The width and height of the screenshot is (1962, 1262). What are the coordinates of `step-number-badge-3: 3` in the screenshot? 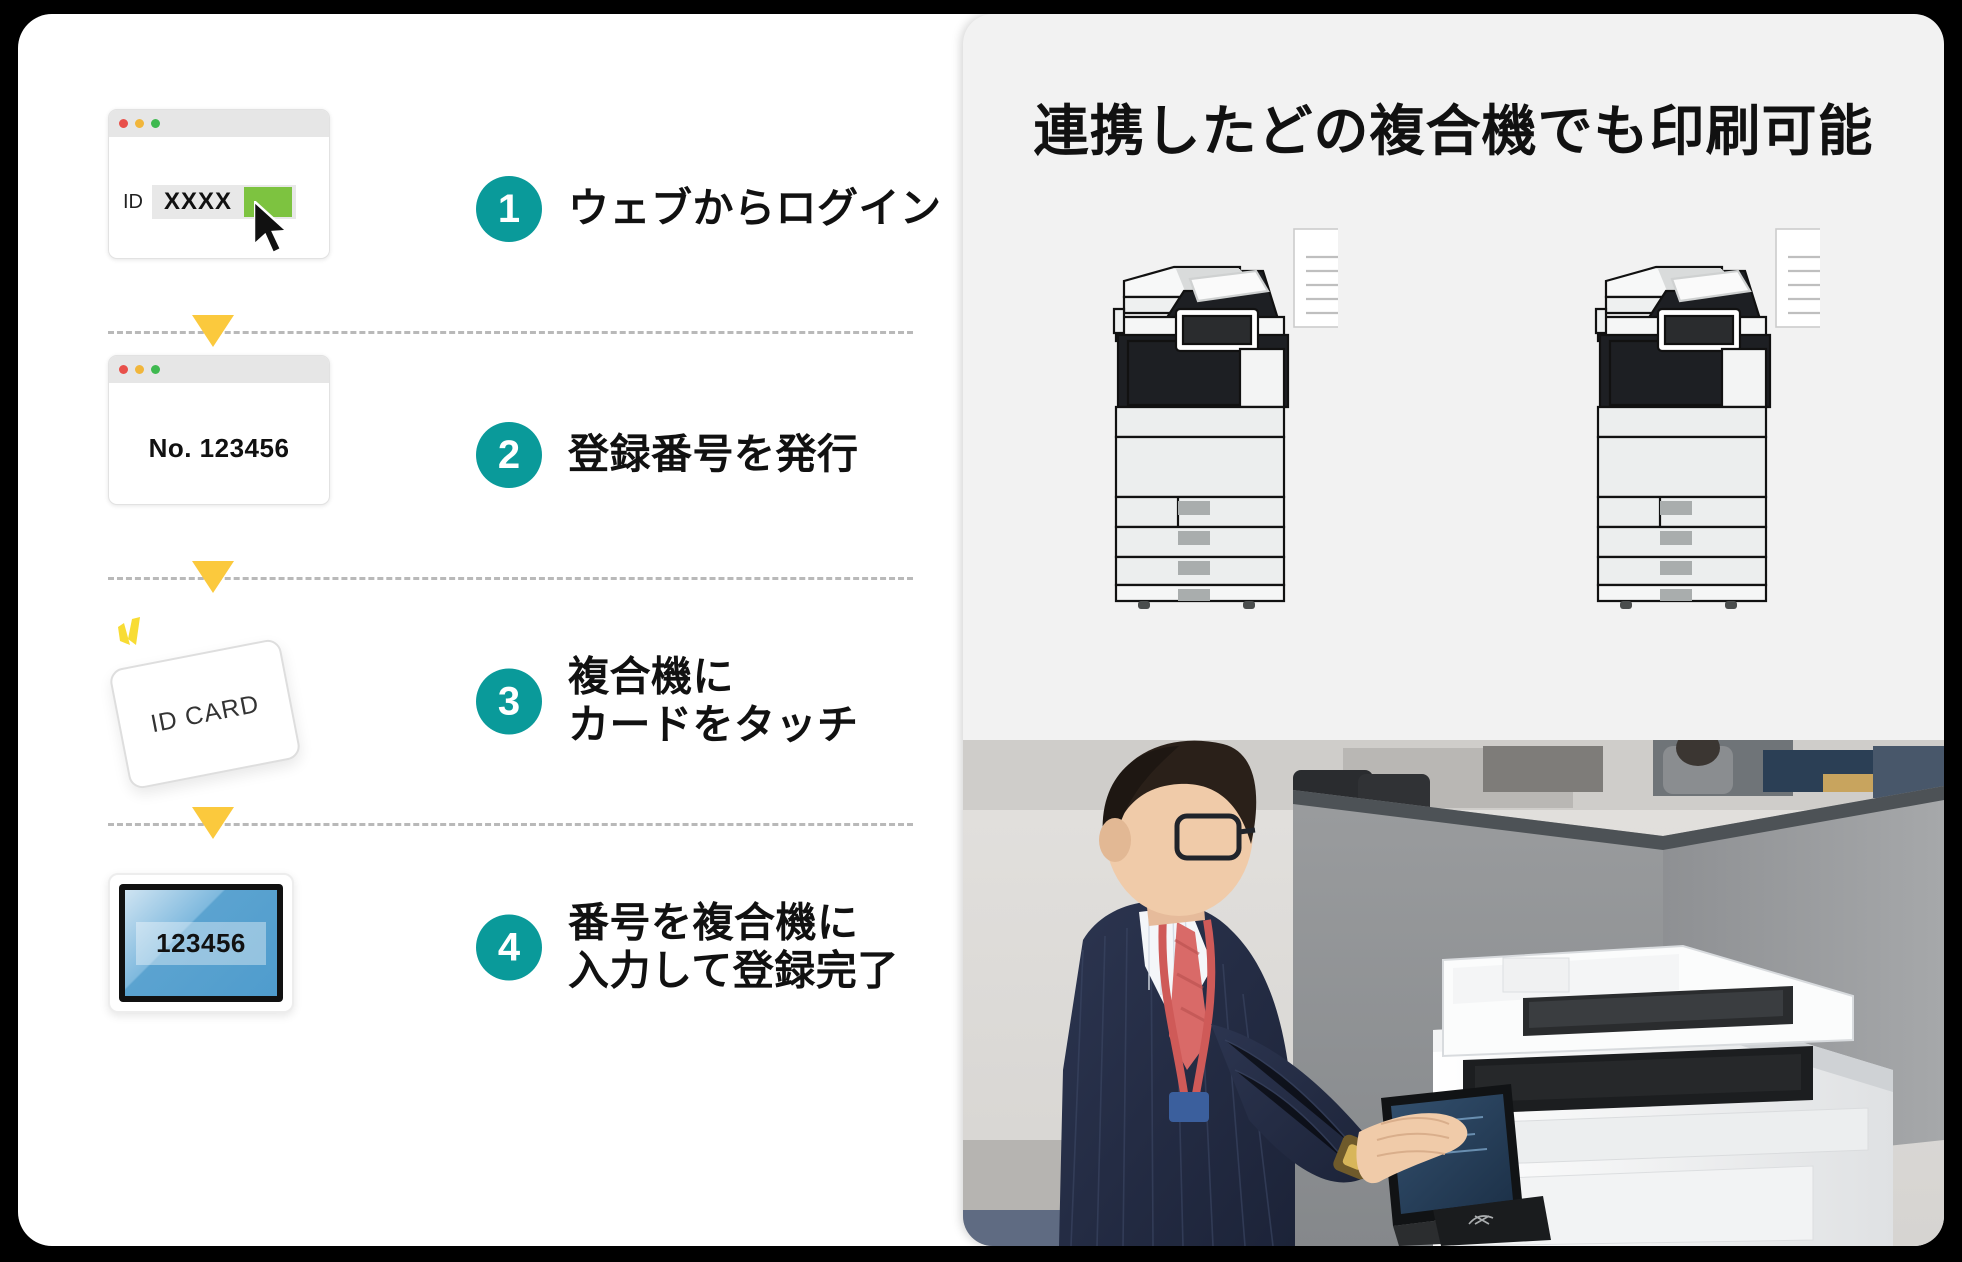 It's located at (509, 701).